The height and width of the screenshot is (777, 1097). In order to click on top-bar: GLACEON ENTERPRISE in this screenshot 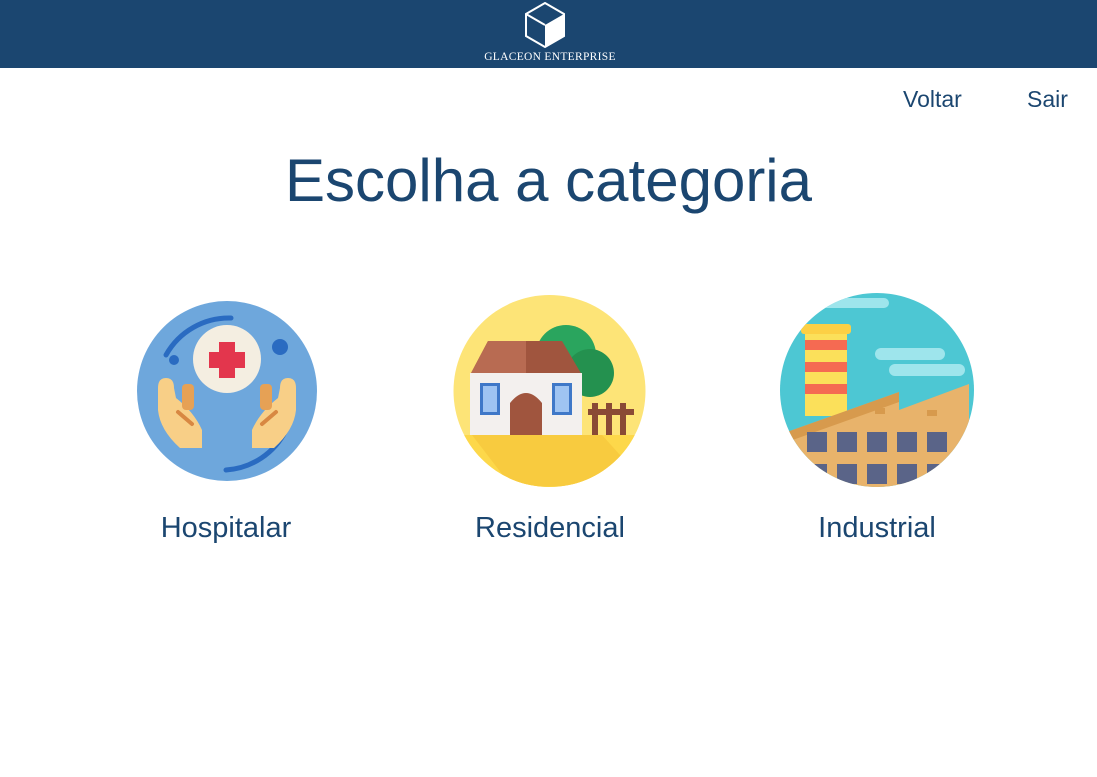, I will do `click(548, 34)`.